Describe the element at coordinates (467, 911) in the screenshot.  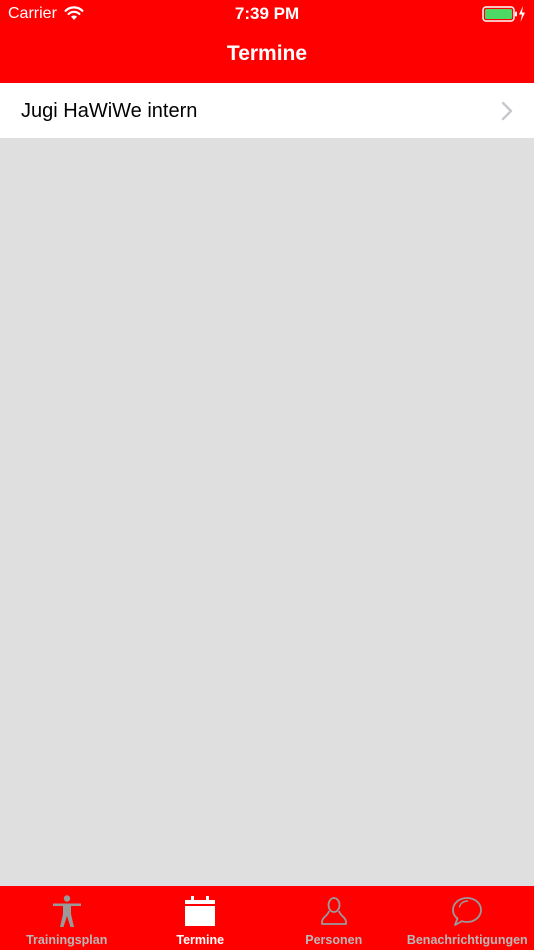
I see `chat-bubbles-icon` at that location.